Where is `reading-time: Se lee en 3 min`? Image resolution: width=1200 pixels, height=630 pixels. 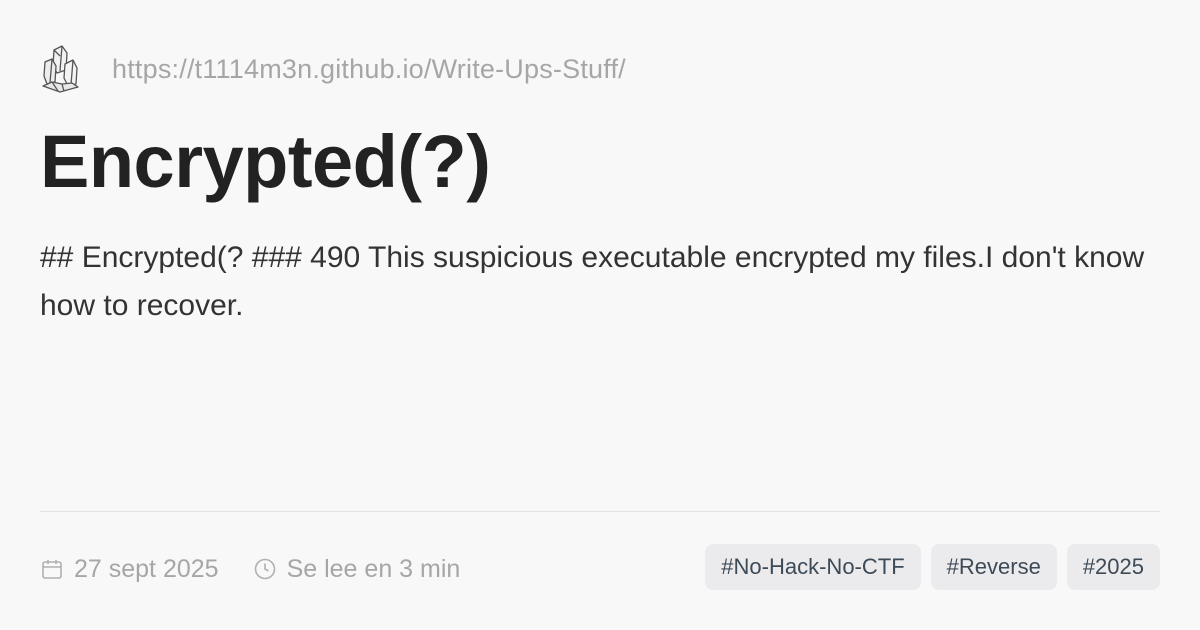 reading-time: Se lee en 3 min is located at coordinates (357, 569).